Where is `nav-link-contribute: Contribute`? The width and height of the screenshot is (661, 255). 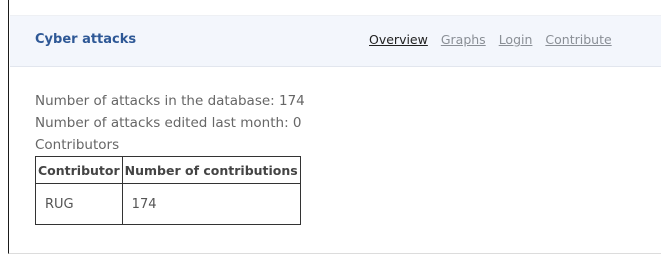 nav-link-contribute: Contribute is located at coordinates (578, 39).